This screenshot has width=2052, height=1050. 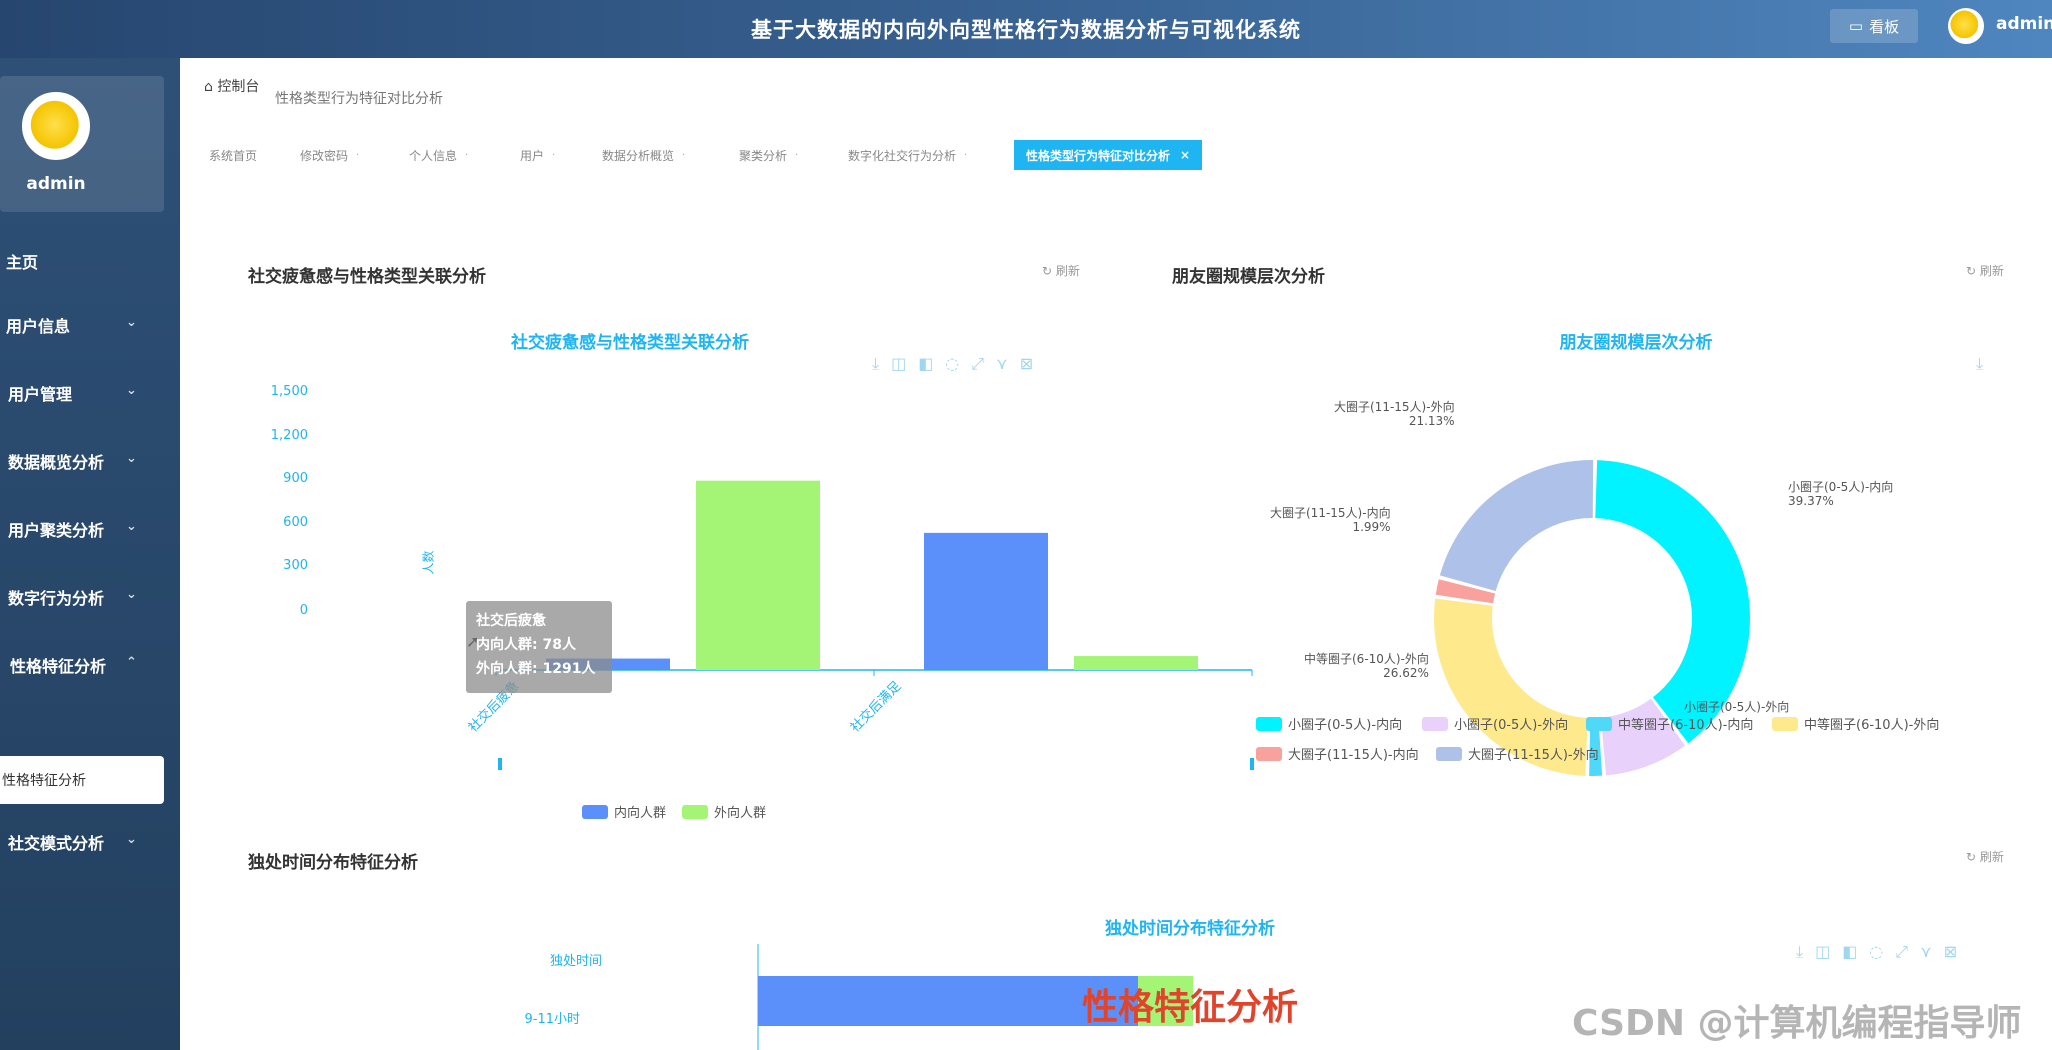 I want to click on app-title: 基于大数据的内向外向型性格行为数据分析与可视化系统, so click(x=1026, y=30).